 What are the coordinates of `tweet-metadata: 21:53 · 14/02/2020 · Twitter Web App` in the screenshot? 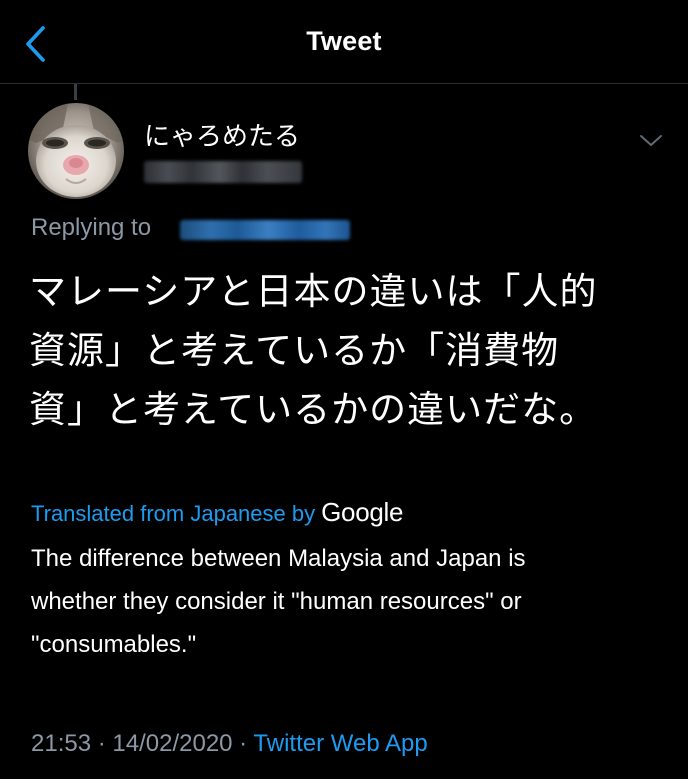 It's located at (229, 744).